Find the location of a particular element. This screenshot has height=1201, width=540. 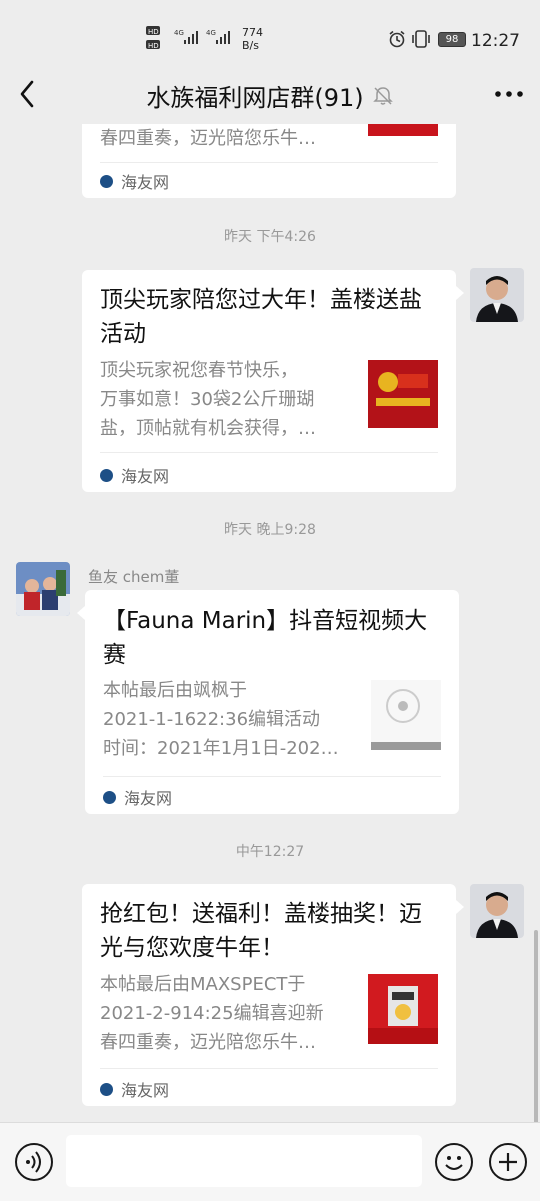

signal-hd-icon: HD HD 4G 4G is located at coordinates (196, 42).